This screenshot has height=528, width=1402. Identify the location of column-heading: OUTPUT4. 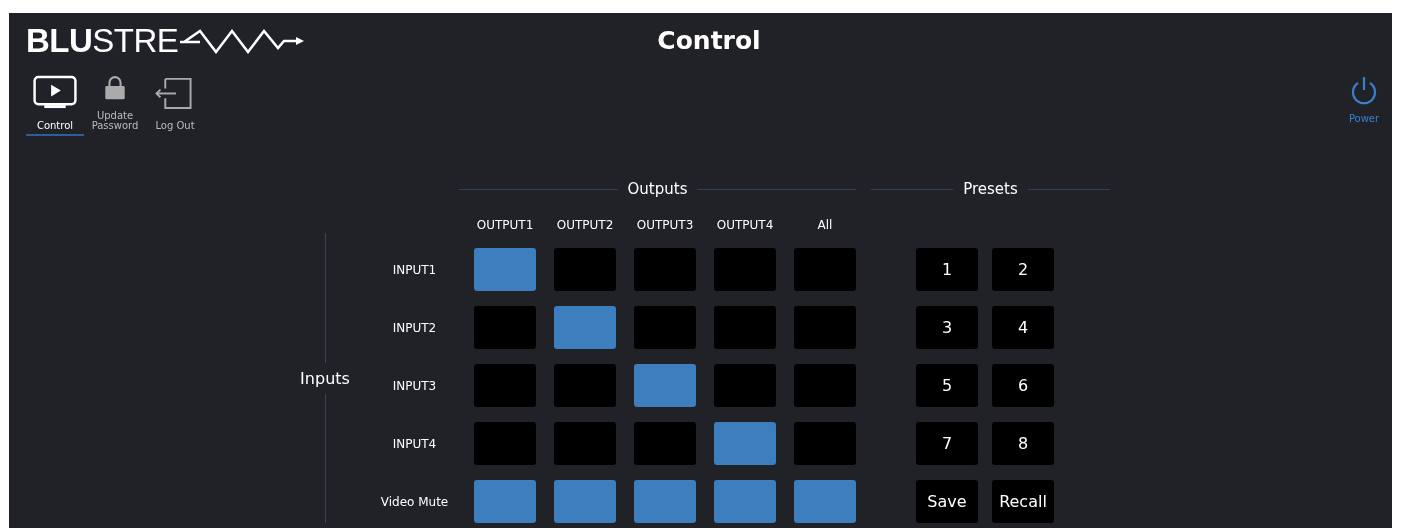
(745, 225).